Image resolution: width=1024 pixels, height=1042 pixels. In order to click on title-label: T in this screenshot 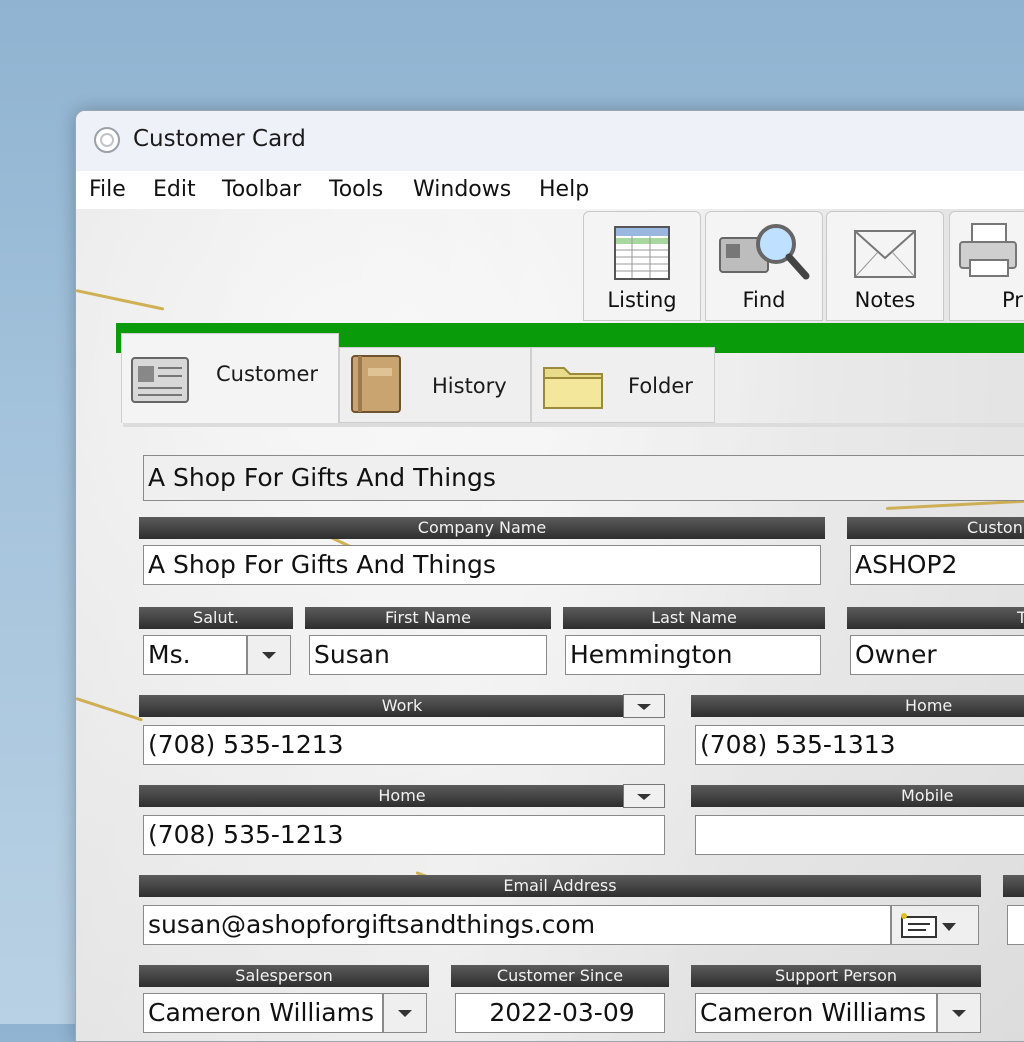, I will do `click(935, 618)`.